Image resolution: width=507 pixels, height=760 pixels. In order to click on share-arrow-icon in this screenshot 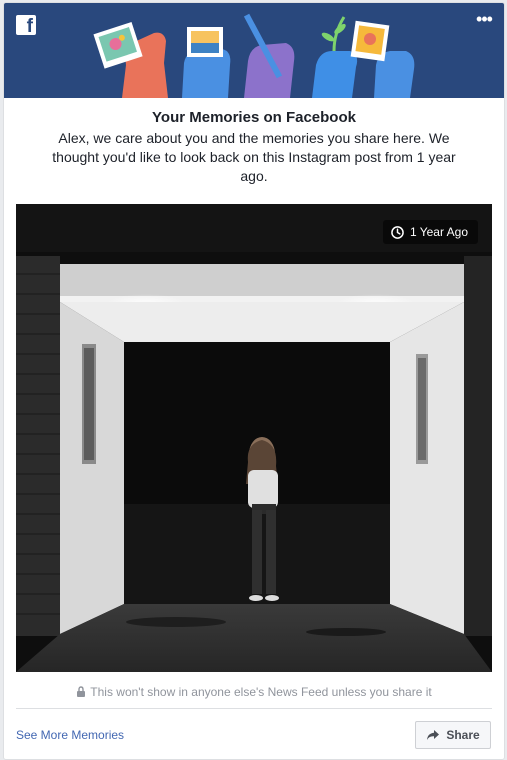, I will do `click(433, 735)`.